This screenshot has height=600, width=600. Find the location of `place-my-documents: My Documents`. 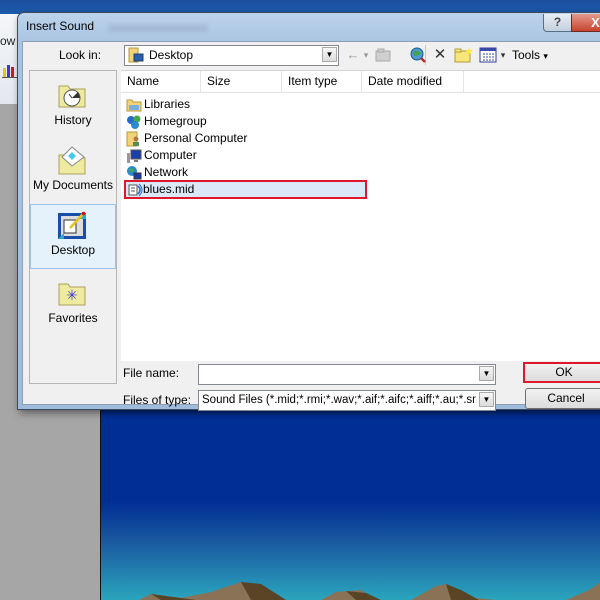

place-my-documents: My Documents is located at coordinates (73, 171).